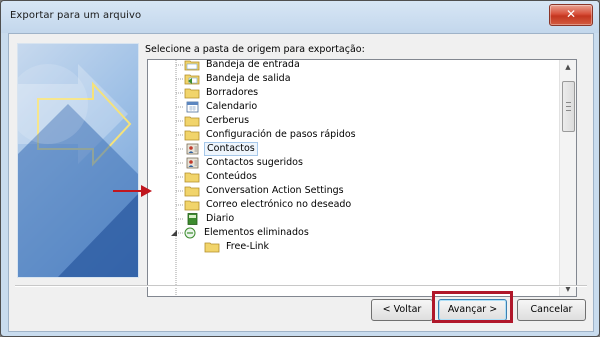 Image resolution: width=600 pixels, height=337 pixels. I want to click on deleted-items-icon, so click(190, 233).